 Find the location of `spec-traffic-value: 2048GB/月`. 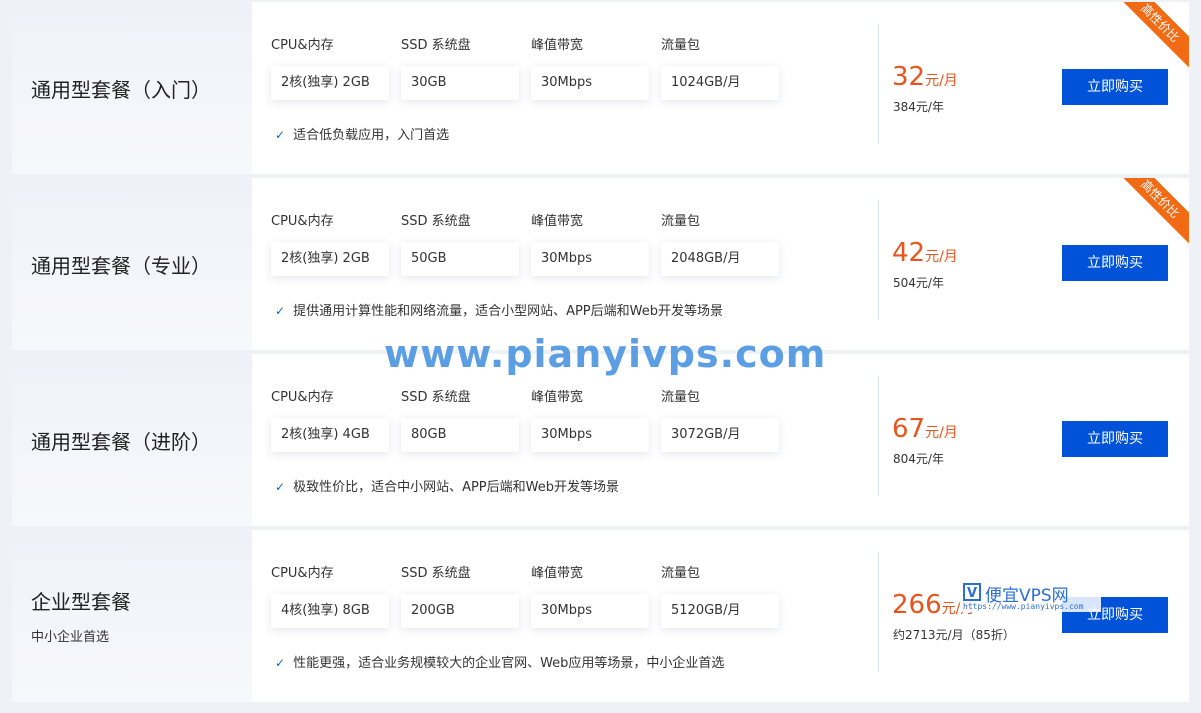

spec-traffic-value: 2048GB/月 is located at coordinates (720, 259).